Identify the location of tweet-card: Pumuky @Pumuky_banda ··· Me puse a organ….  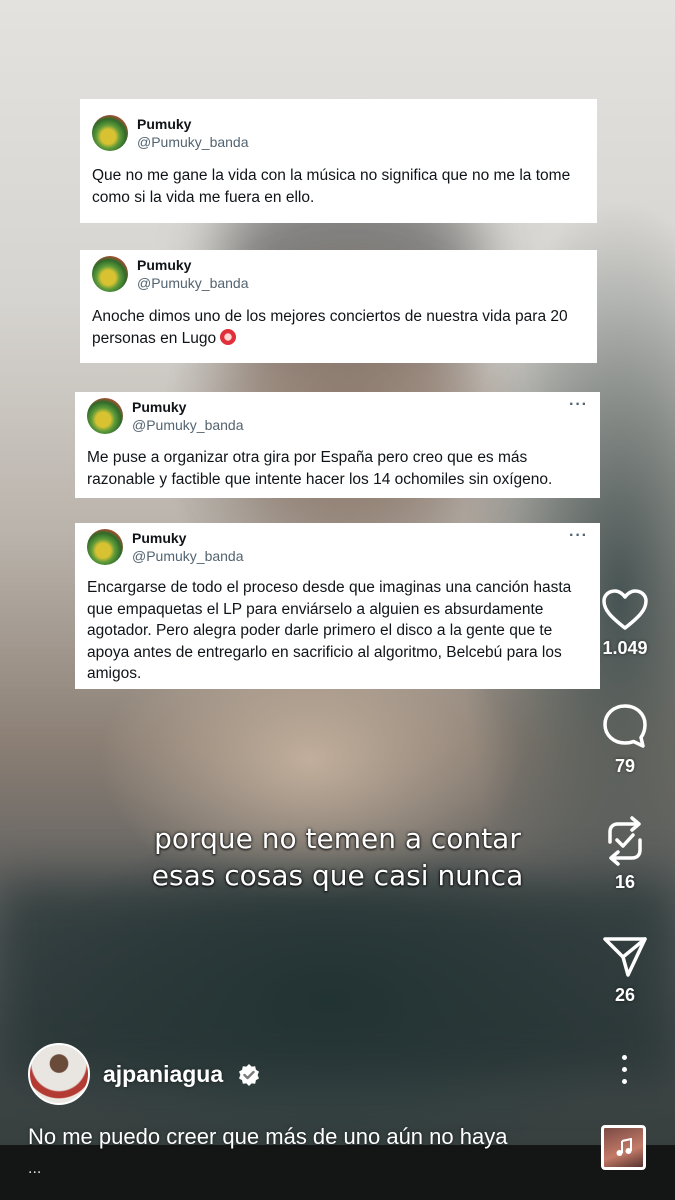
(337, 445).